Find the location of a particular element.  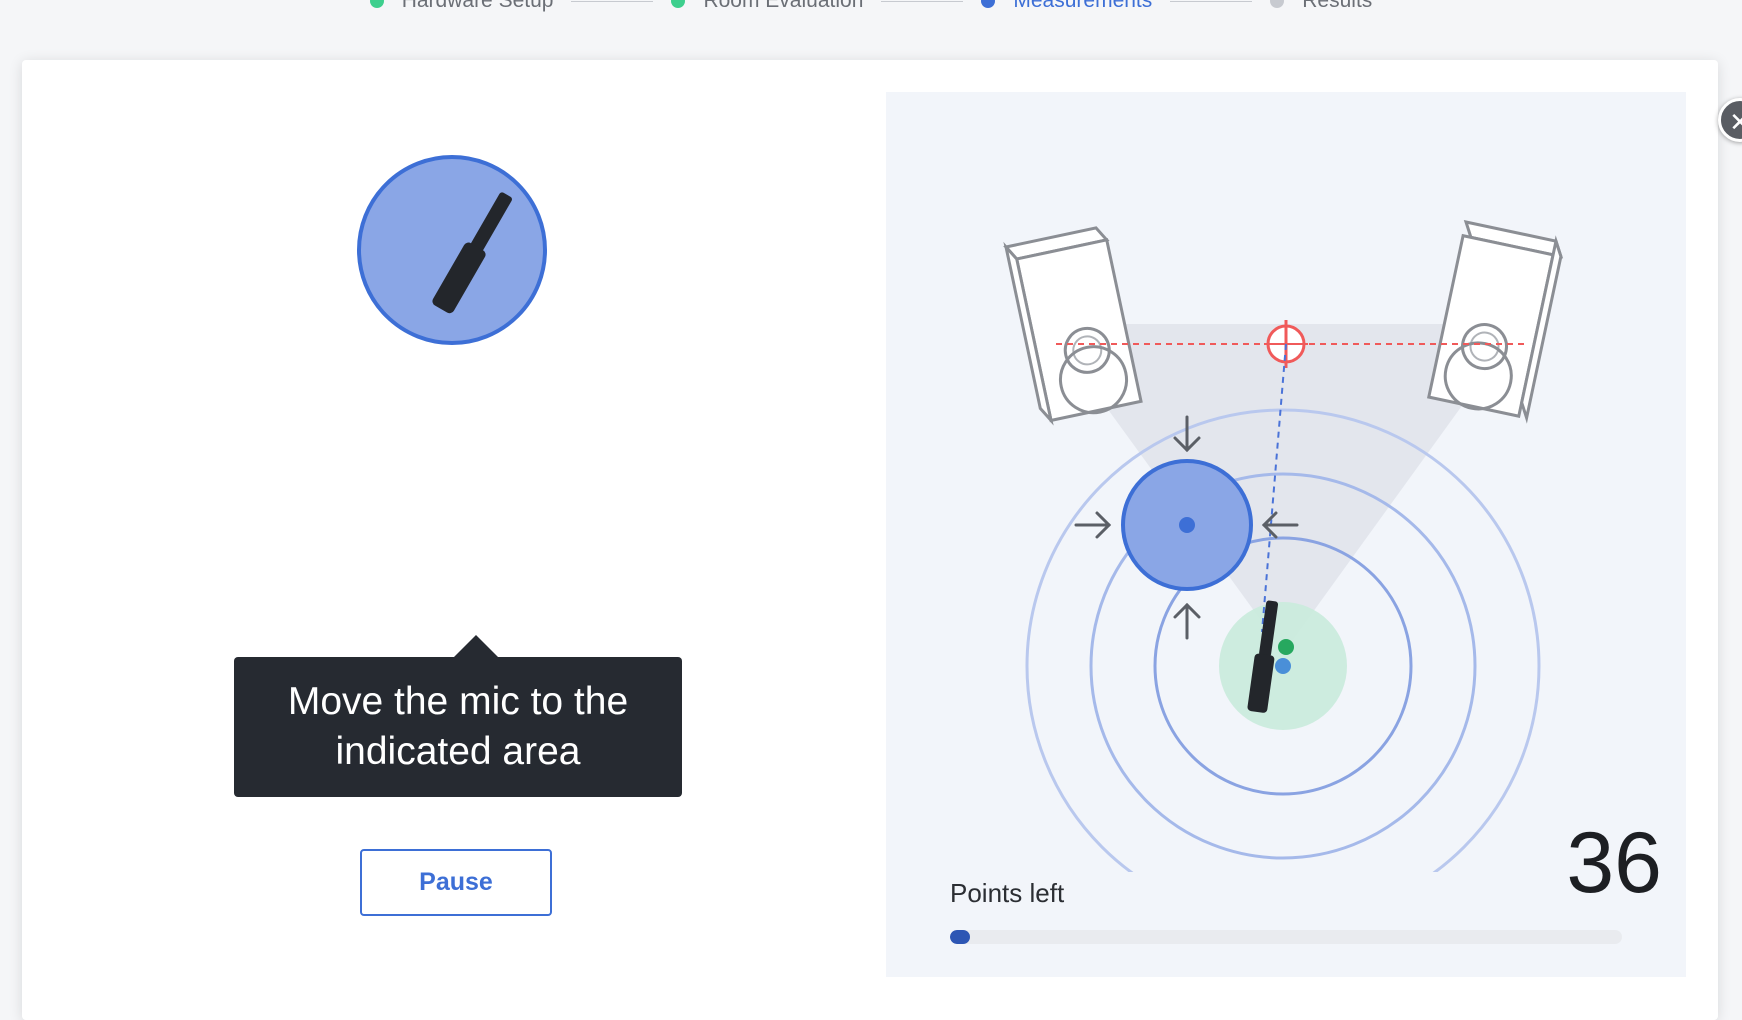

step-label: Room Evaluation is located at coordinates (783, 6).